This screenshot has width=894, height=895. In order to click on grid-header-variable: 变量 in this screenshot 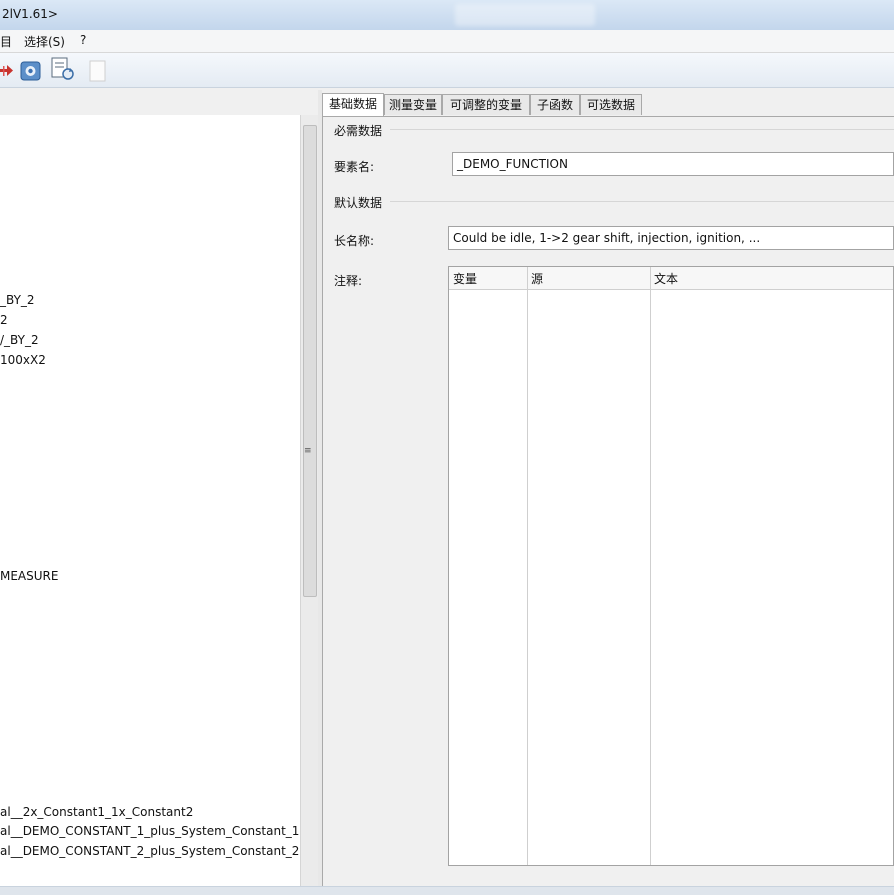, I will do `click(465, 278)`.